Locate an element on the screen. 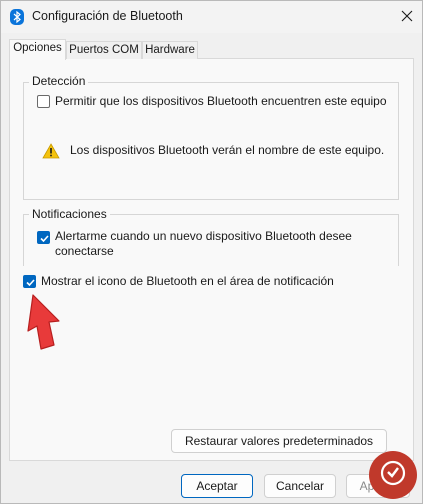 Image resolution: width=423 pixels, height=504 pixels. window-title: Configuración de Bluetooth is located at coordinates (107, 16).